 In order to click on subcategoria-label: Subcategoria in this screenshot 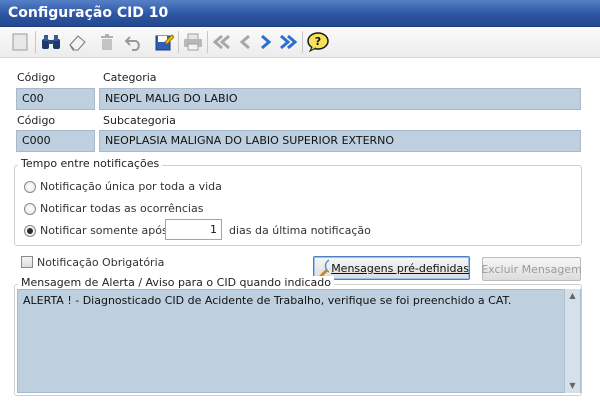, I will do `click(139, 120)`.